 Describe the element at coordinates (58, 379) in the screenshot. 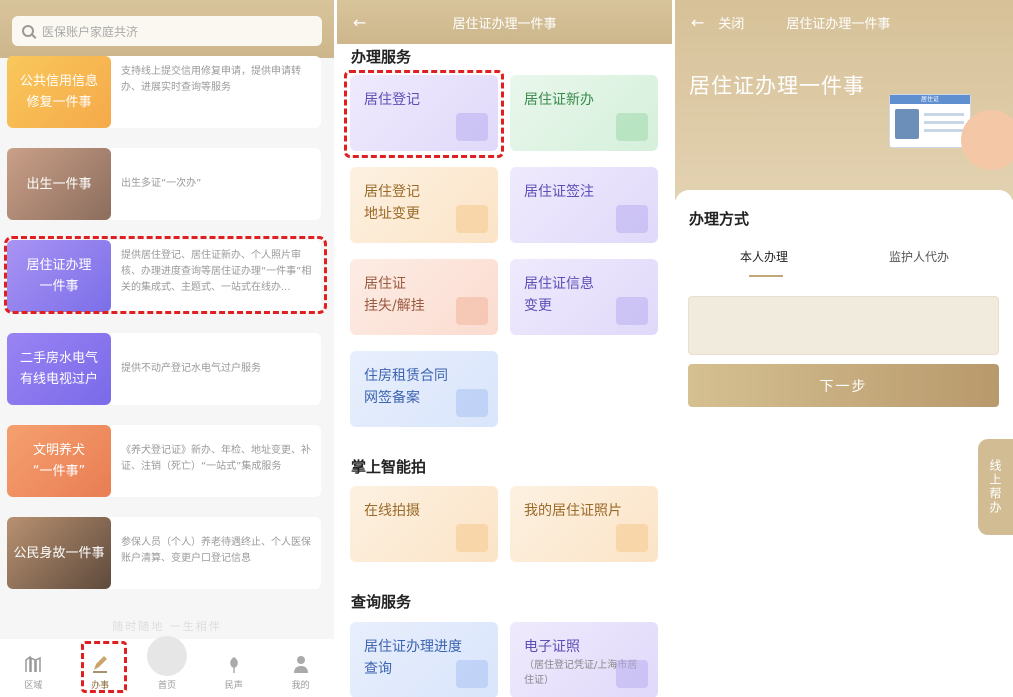

I see `card-title: 有线电视过户` at that location.